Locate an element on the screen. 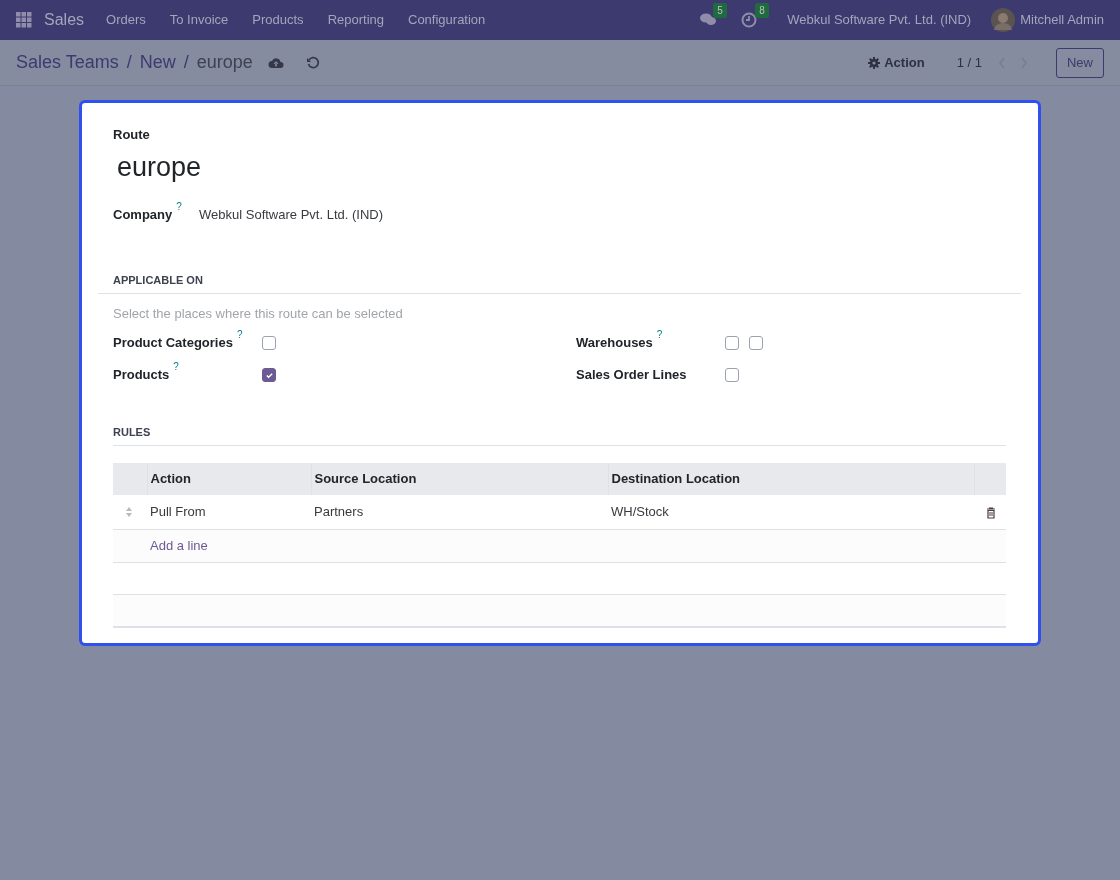 The height and width of the screenshot is (880, 1120). check-icon is located at coordinates (269, 375).